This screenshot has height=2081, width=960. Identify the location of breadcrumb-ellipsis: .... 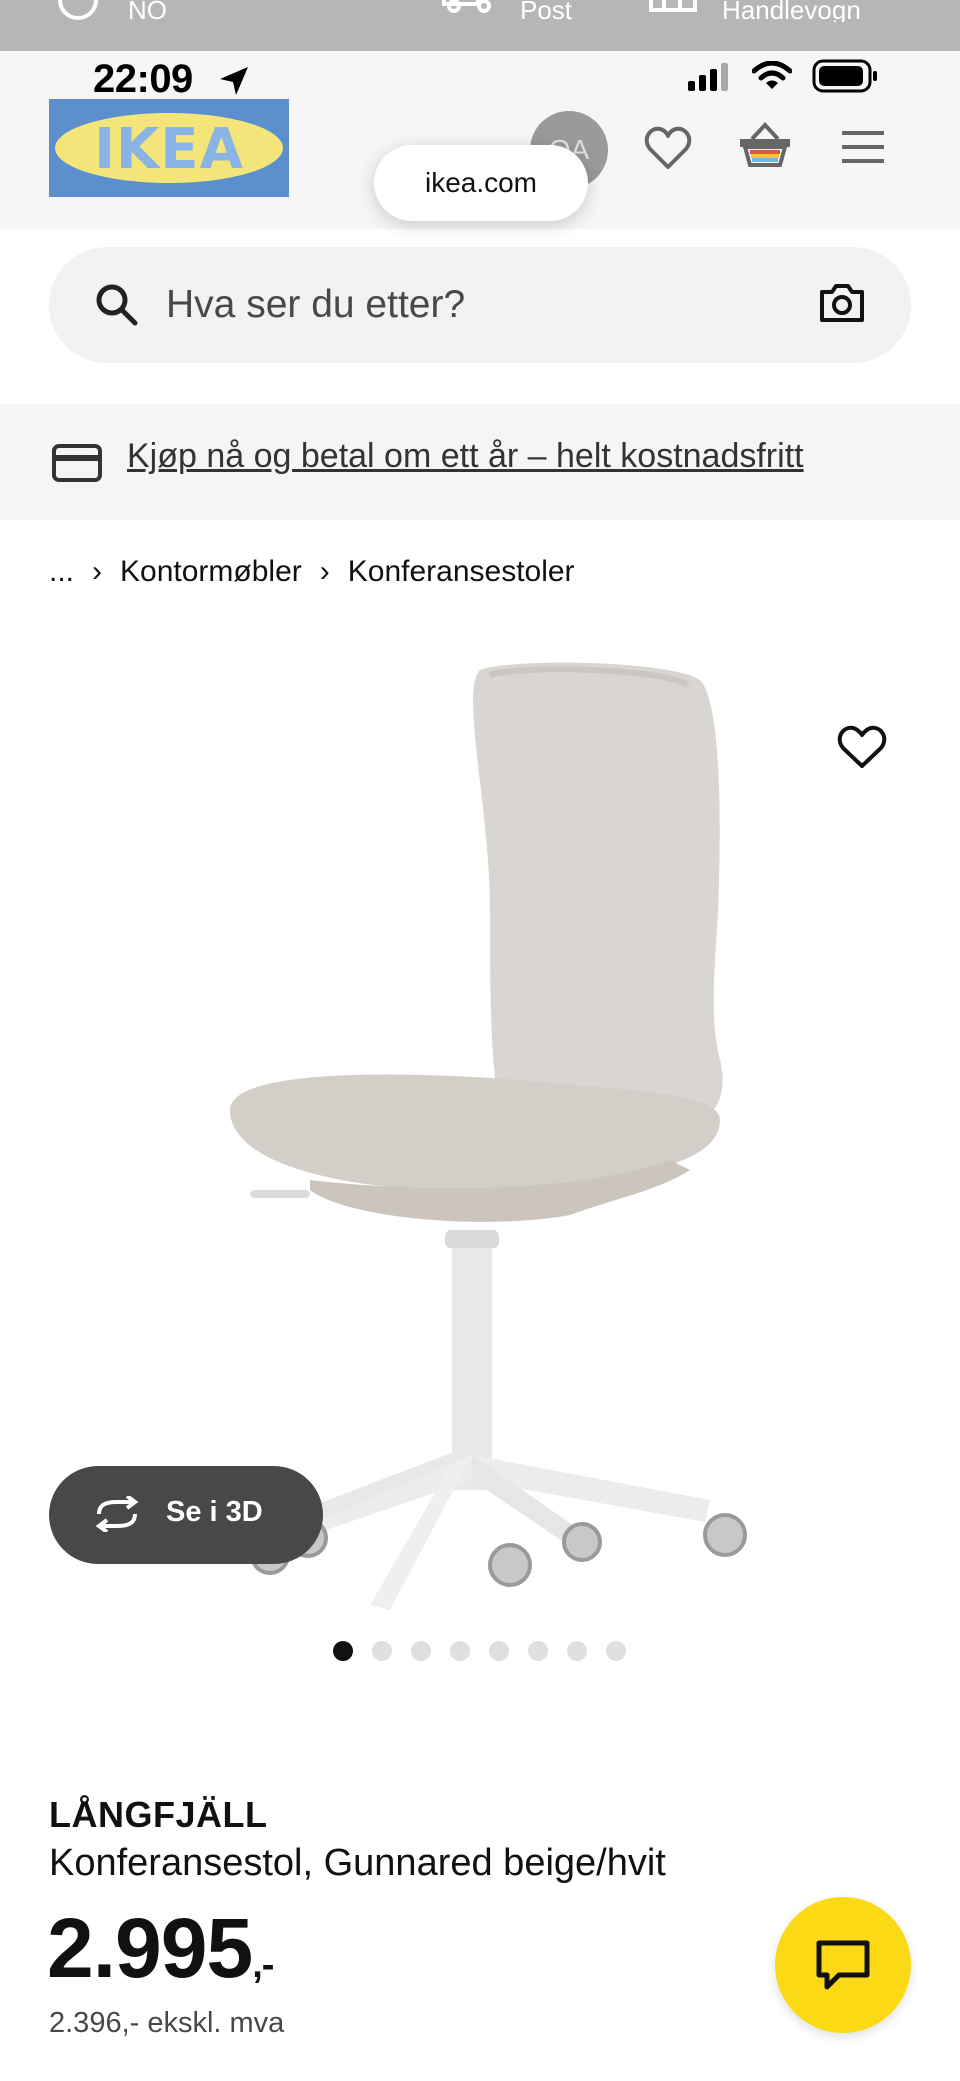
(61, 572).